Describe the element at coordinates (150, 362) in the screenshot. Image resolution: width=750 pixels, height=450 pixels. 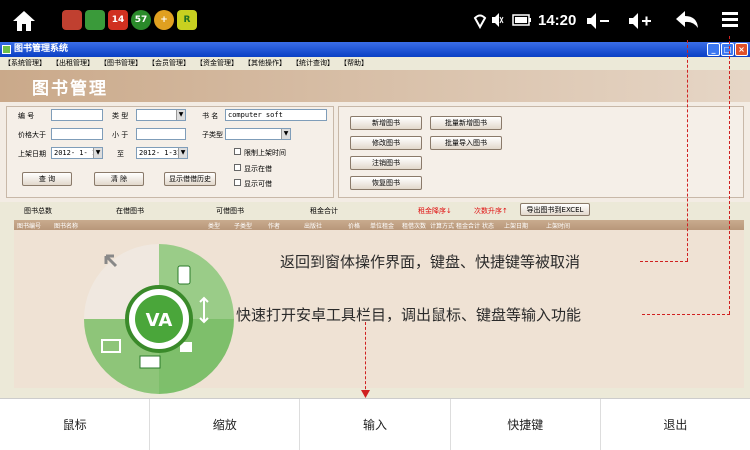
I see `keyboard-icon` at that location.